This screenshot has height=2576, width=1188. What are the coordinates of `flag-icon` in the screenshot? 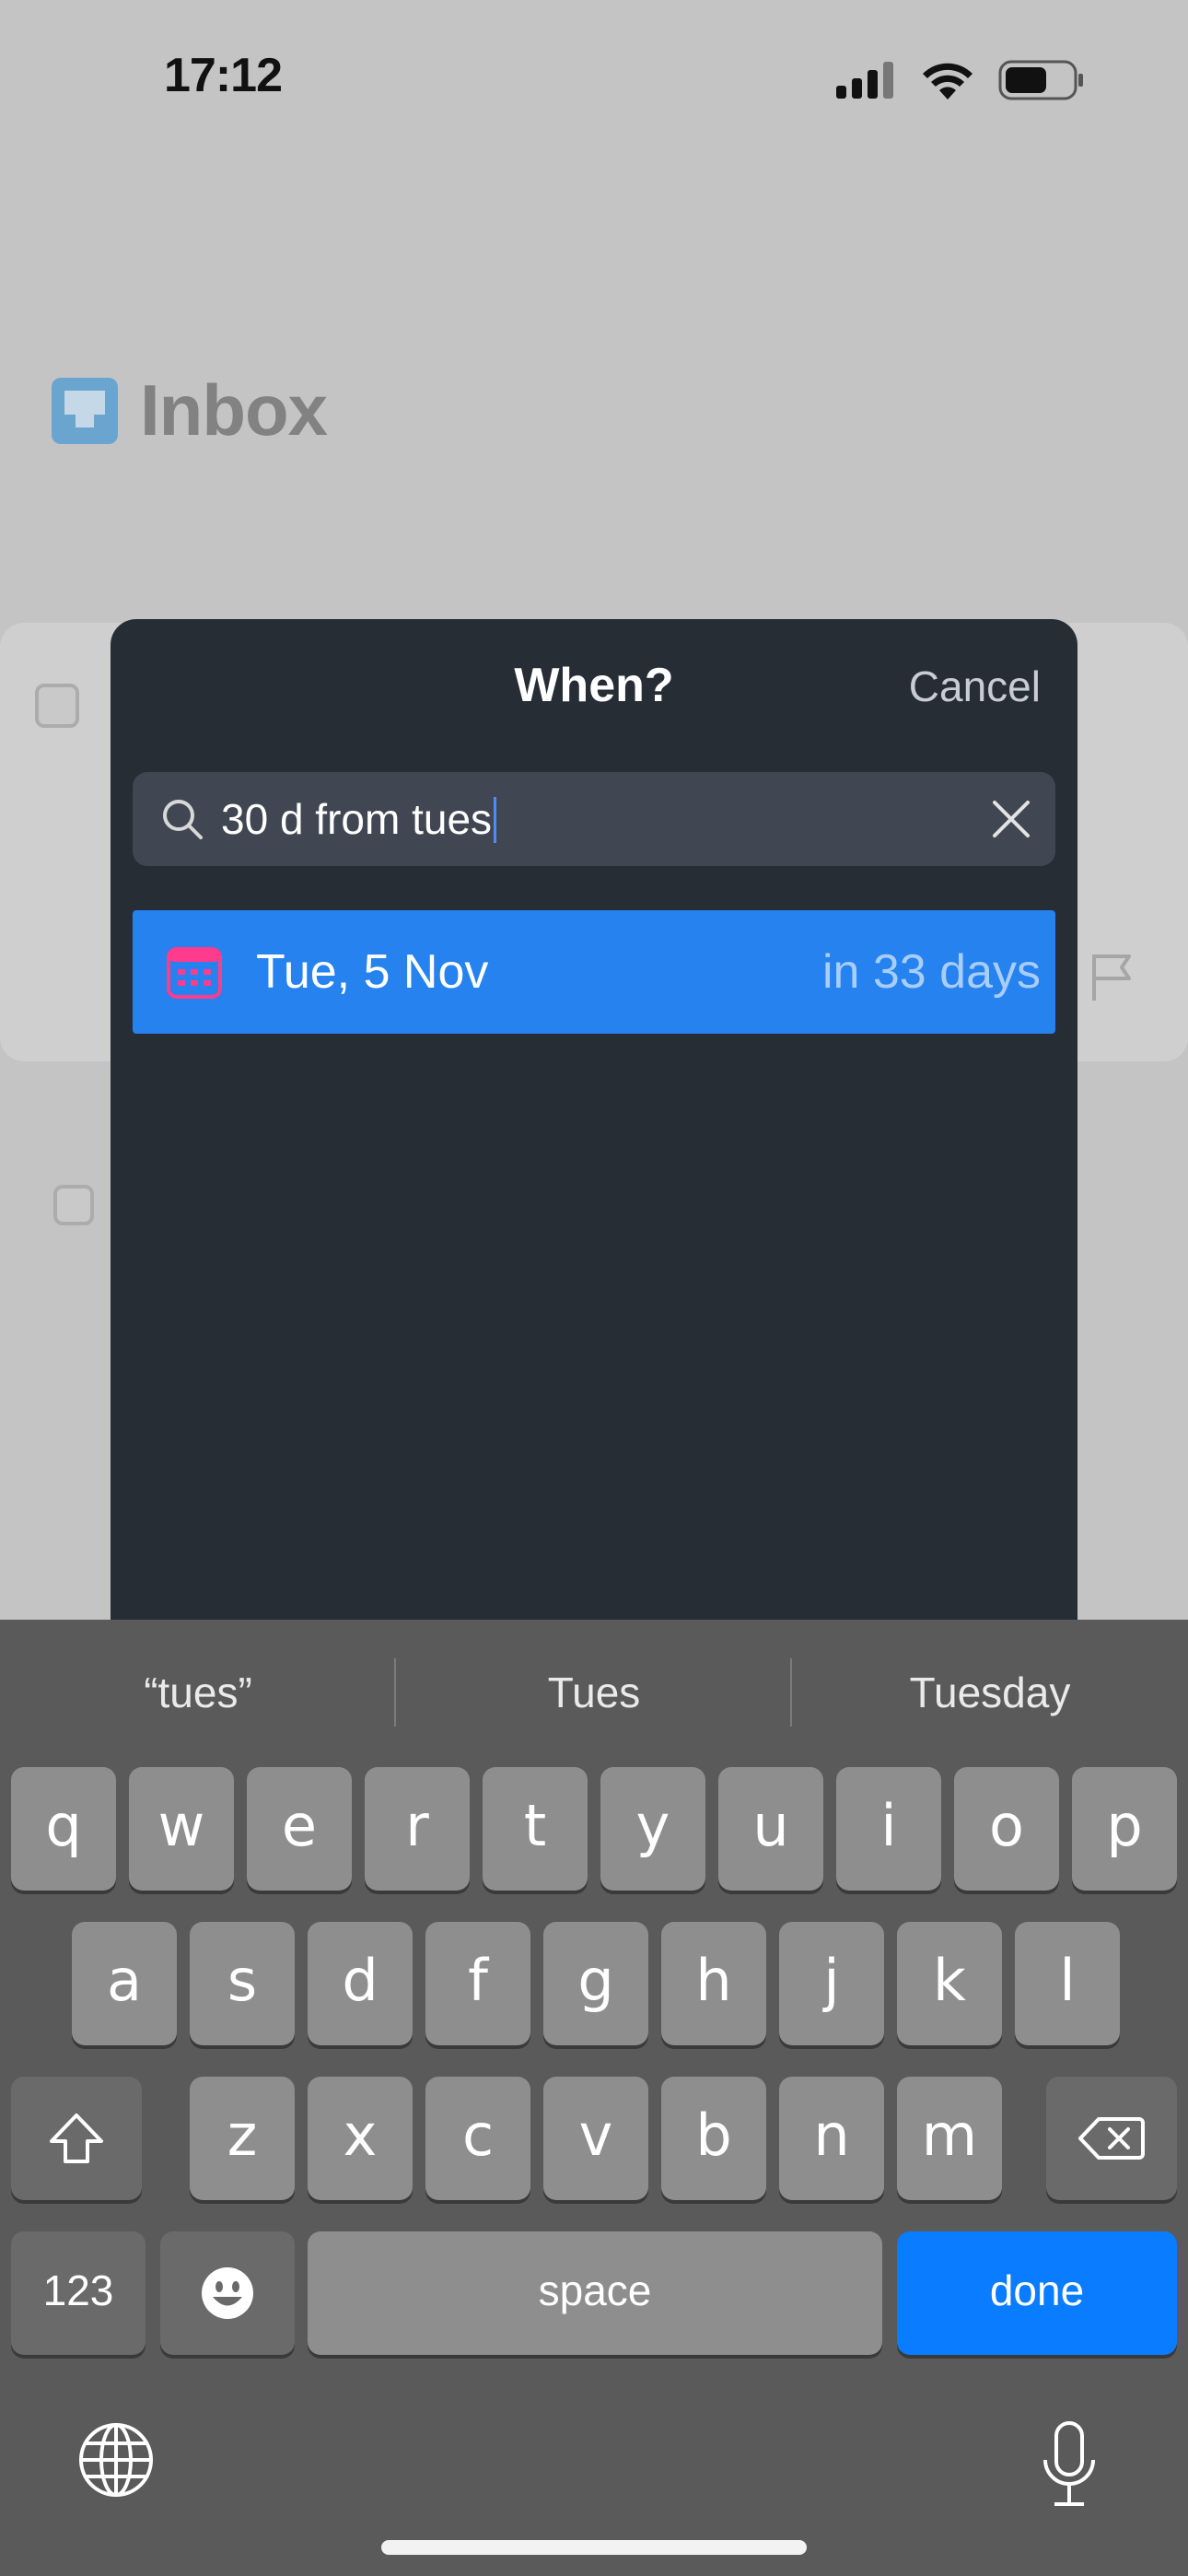 It's located at (1112, 976).